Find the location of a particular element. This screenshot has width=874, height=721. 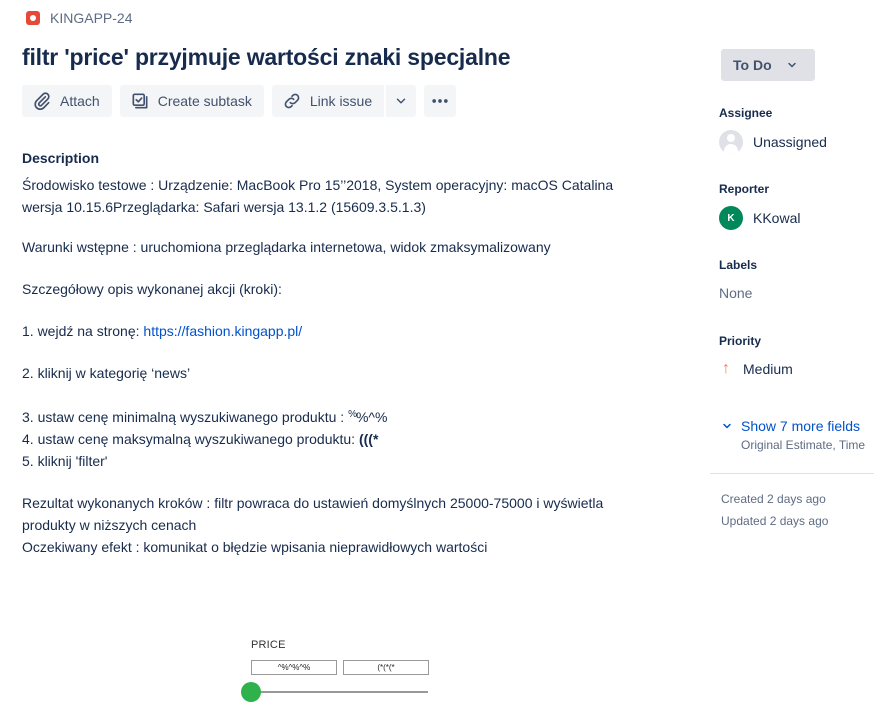

created-timestamp: Created 2 days ago is located at coordinates (773, 499).